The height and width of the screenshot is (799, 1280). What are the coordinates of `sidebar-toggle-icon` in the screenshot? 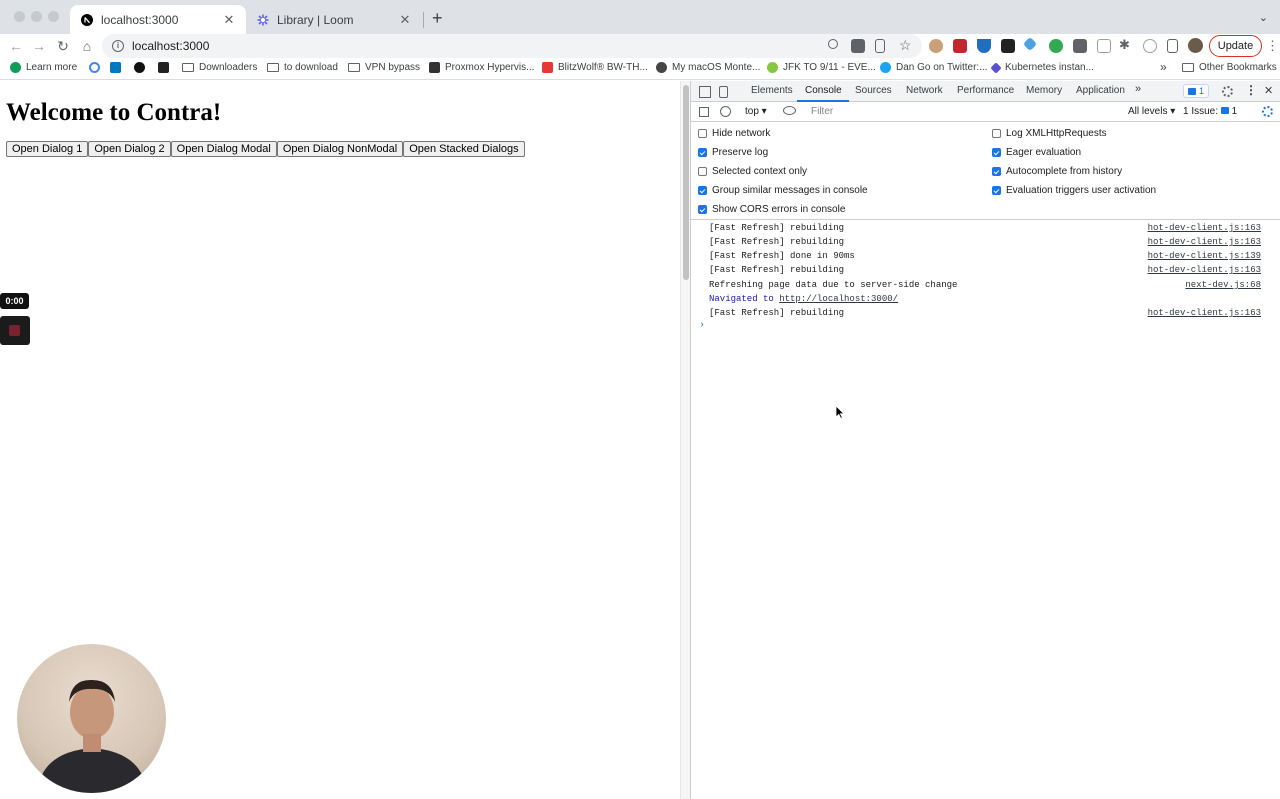 It's located at (704, 112).